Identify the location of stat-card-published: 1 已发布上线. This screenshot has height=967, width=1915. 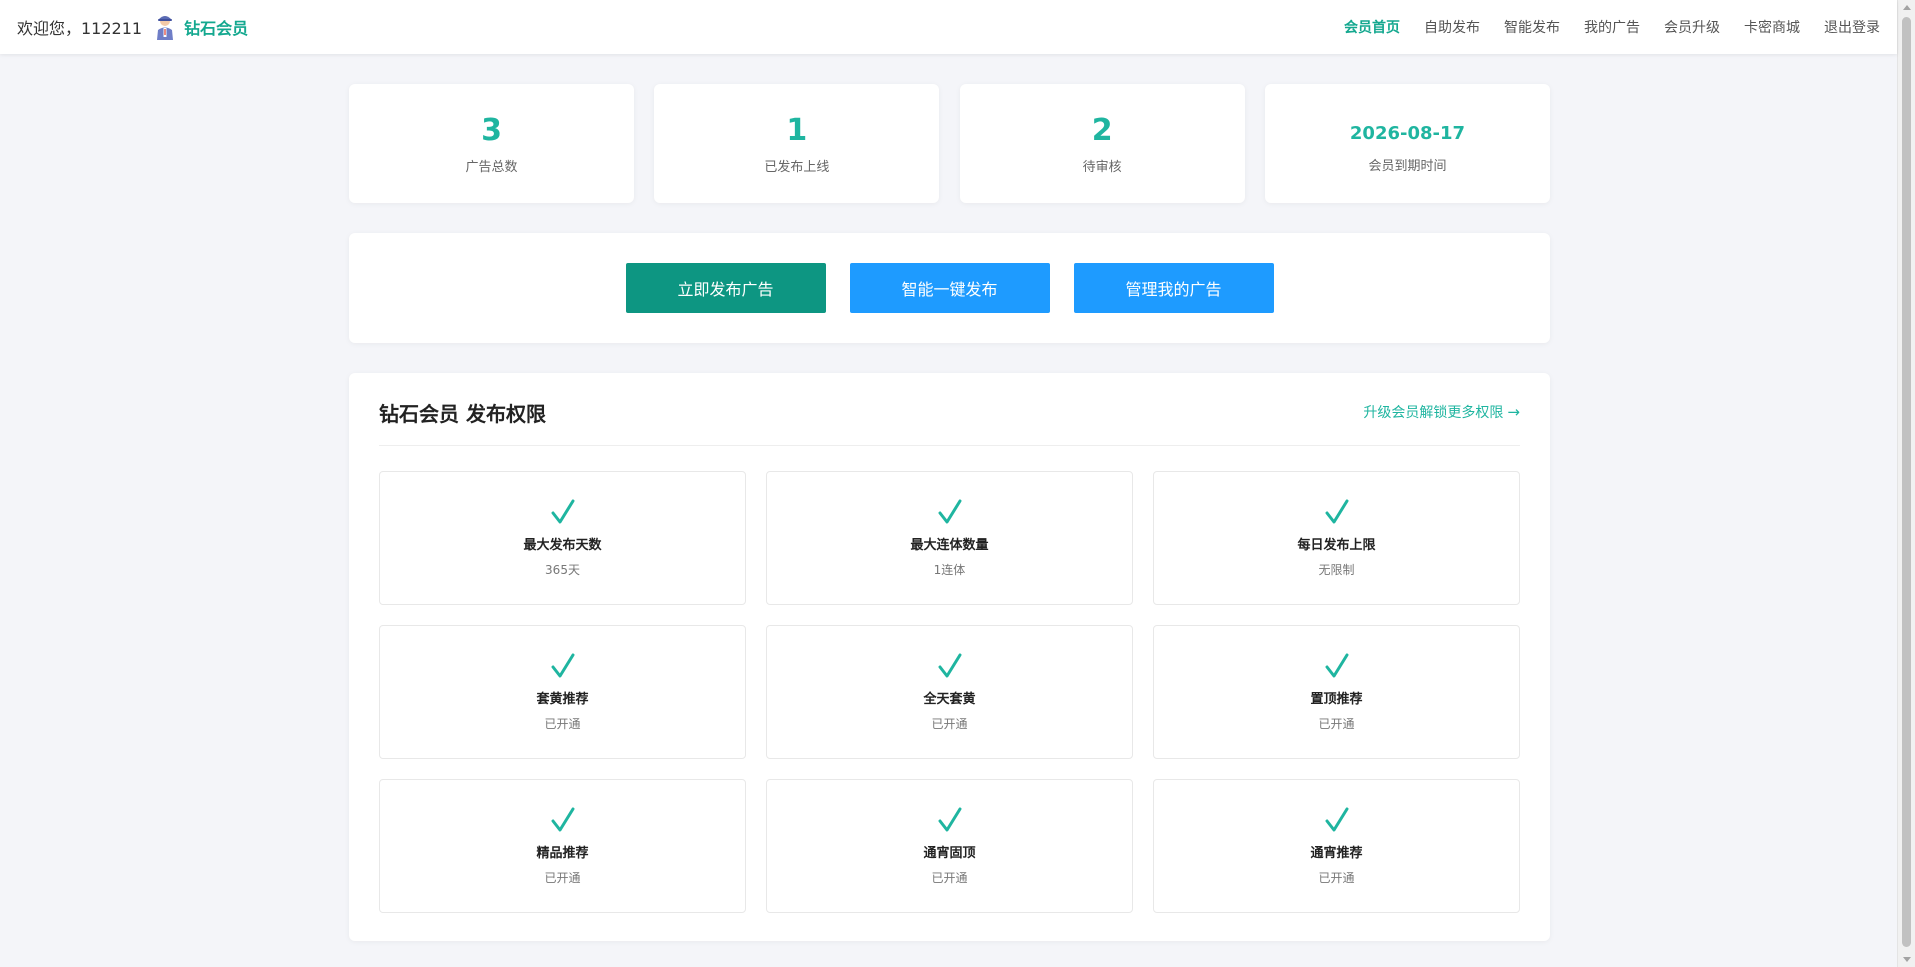
(797, 143).